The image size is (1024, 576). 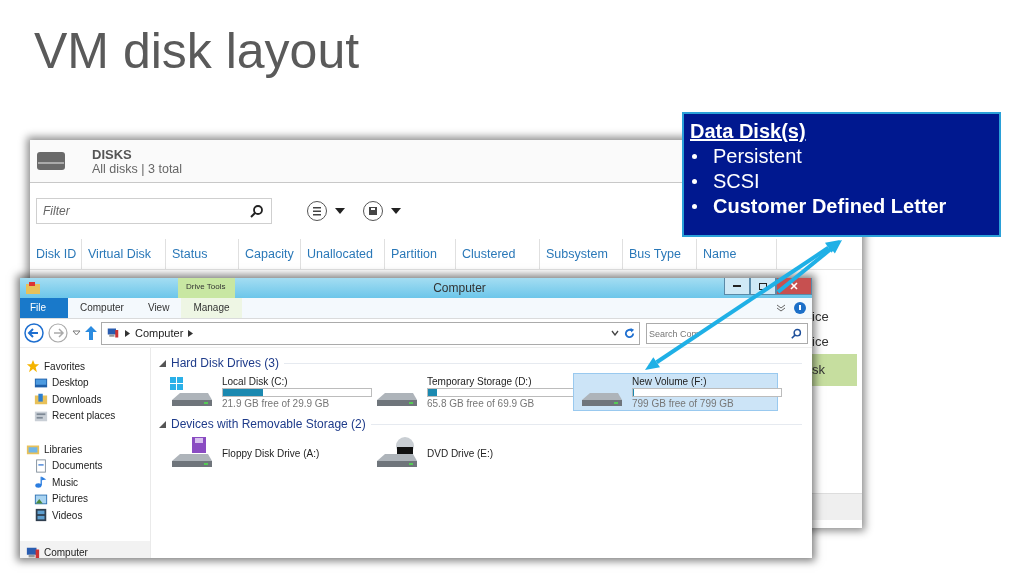 I want to click on drive-name: New Volume (F:), so click(x=670, y=381).